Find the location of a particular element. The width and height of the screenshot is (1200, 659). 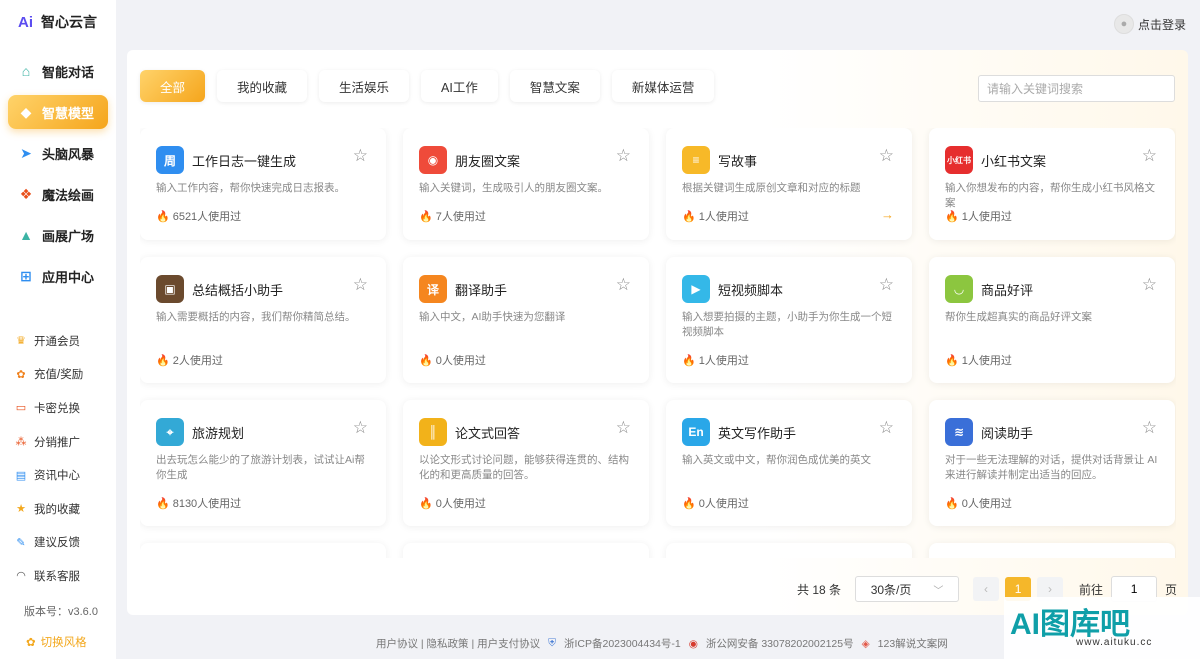

tab-5: 新媒体运营 is located at coordinates (663, 86).